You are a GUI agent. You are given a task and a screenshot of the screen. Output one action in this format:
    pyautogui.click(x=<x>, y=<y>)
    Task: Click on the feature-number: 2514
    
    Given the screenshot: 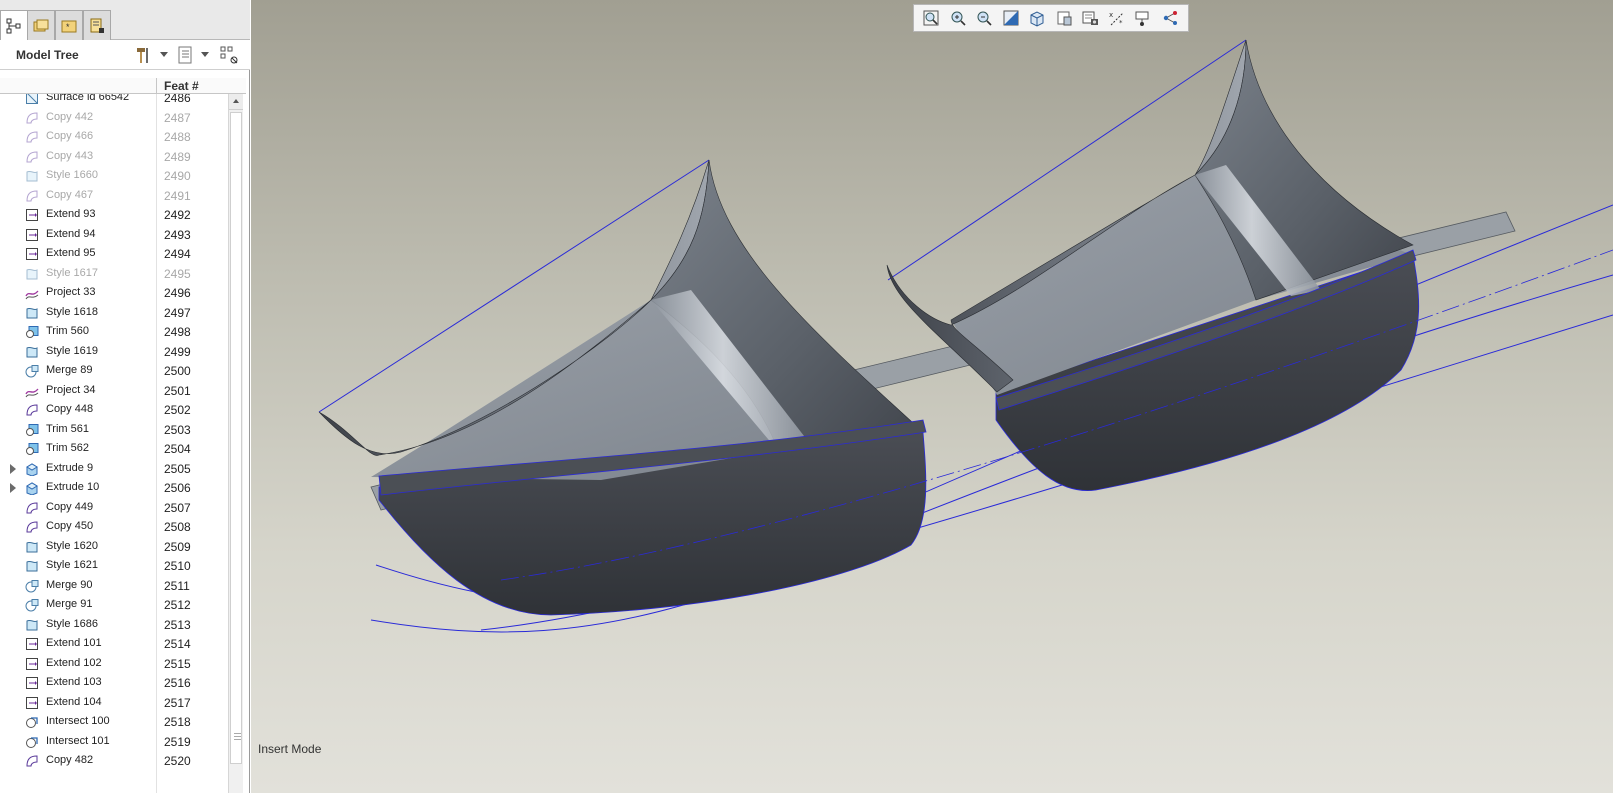 What is the action you would take?
    pyautogui.click(x=177, y=644)
    